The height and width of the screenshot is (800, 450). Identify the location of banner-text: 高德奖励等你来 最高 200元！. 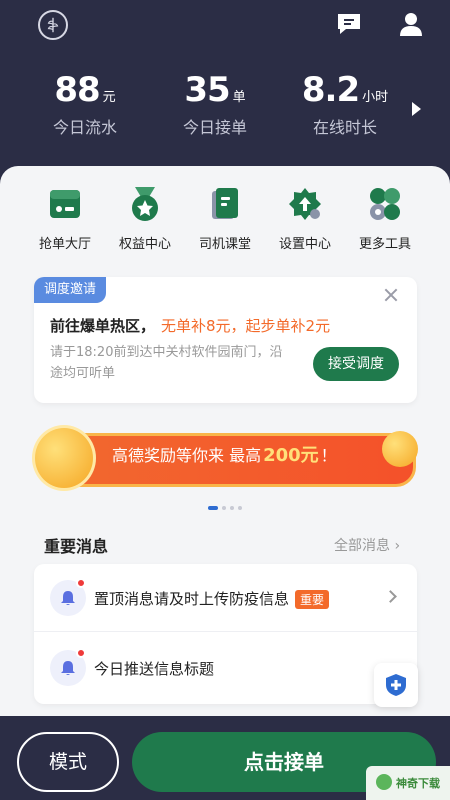
(224, 454).